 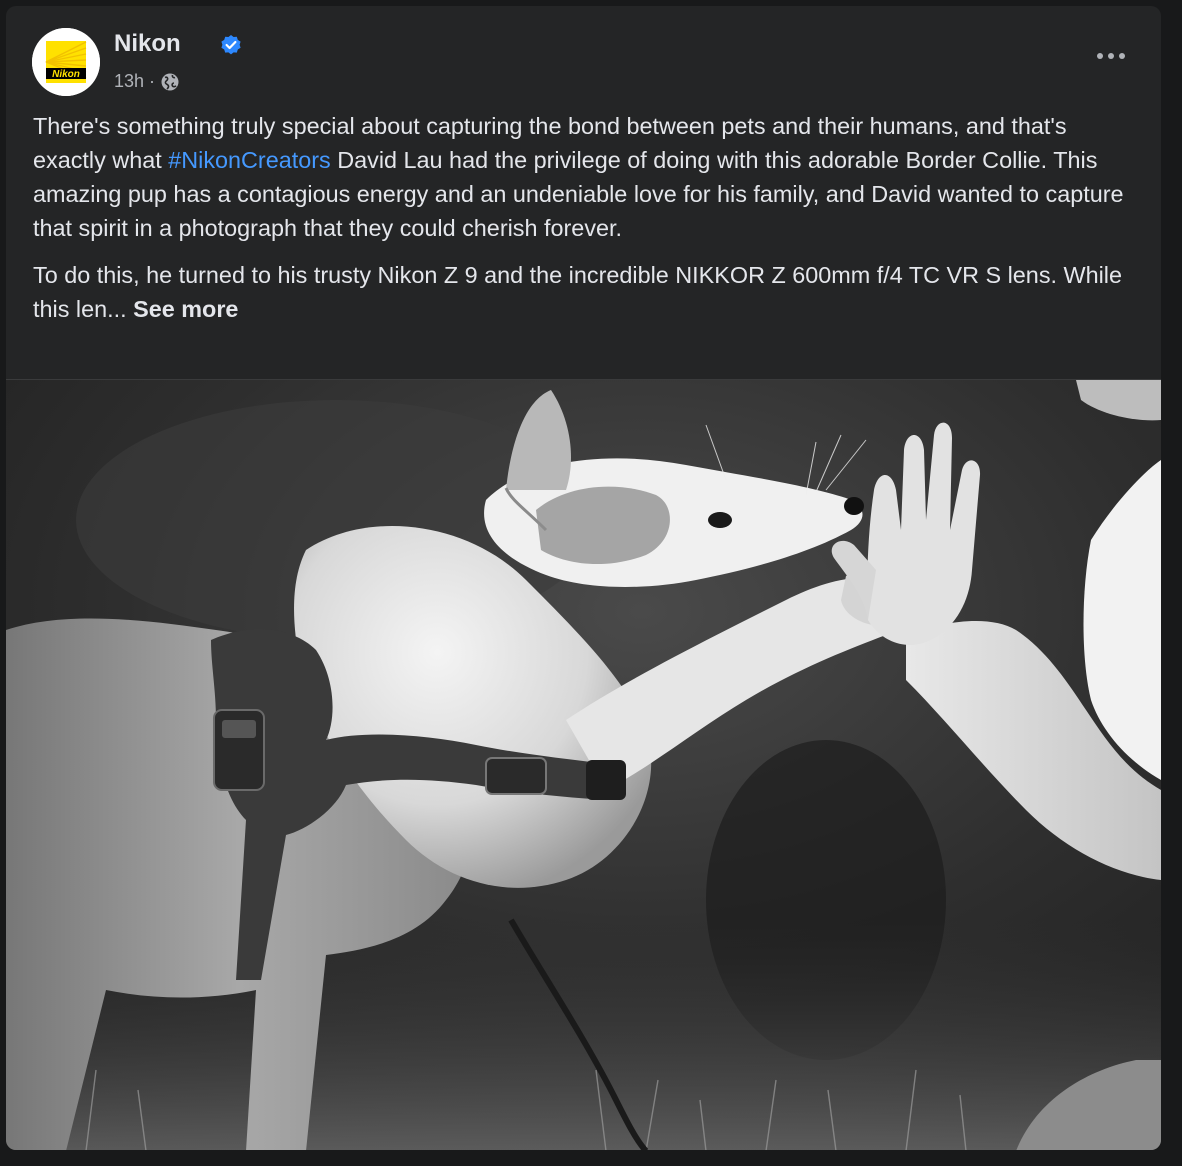 What do you see at coordinates (147, 44) in the screenshot?
I see `page-name-link: Nikon` at bounding box center [147, 44].